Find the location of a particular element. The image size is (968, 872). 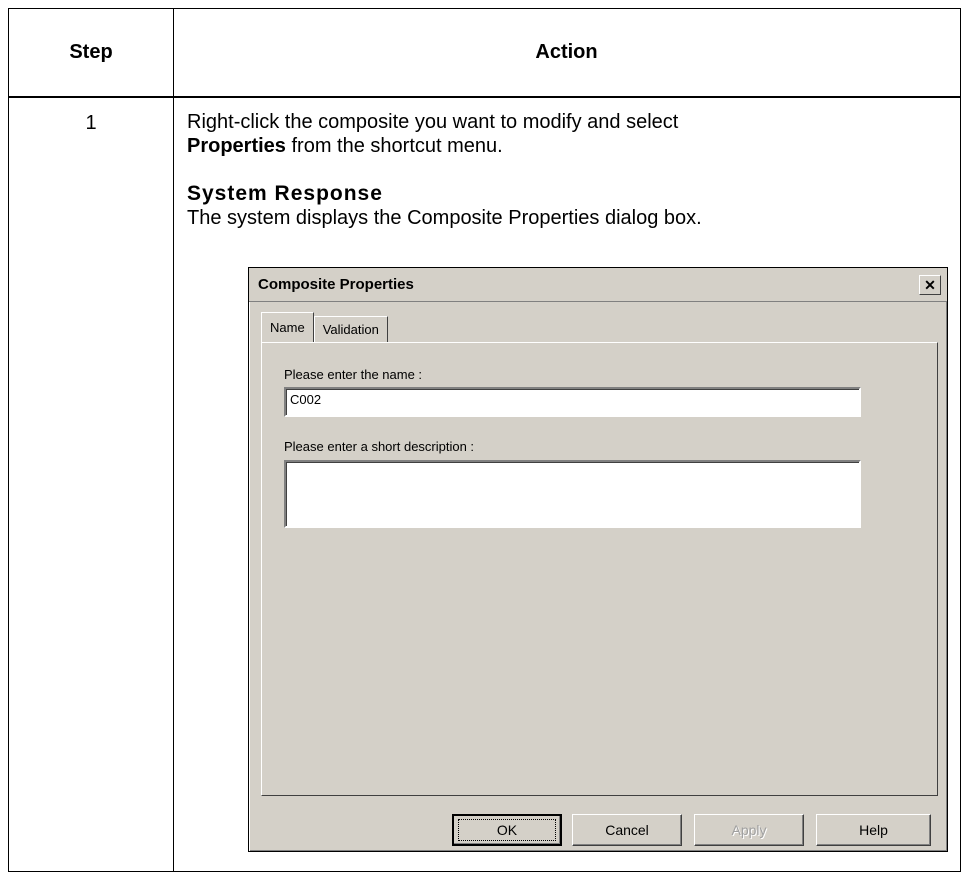

apply-label: Apply is located at coordinates (749, 830).